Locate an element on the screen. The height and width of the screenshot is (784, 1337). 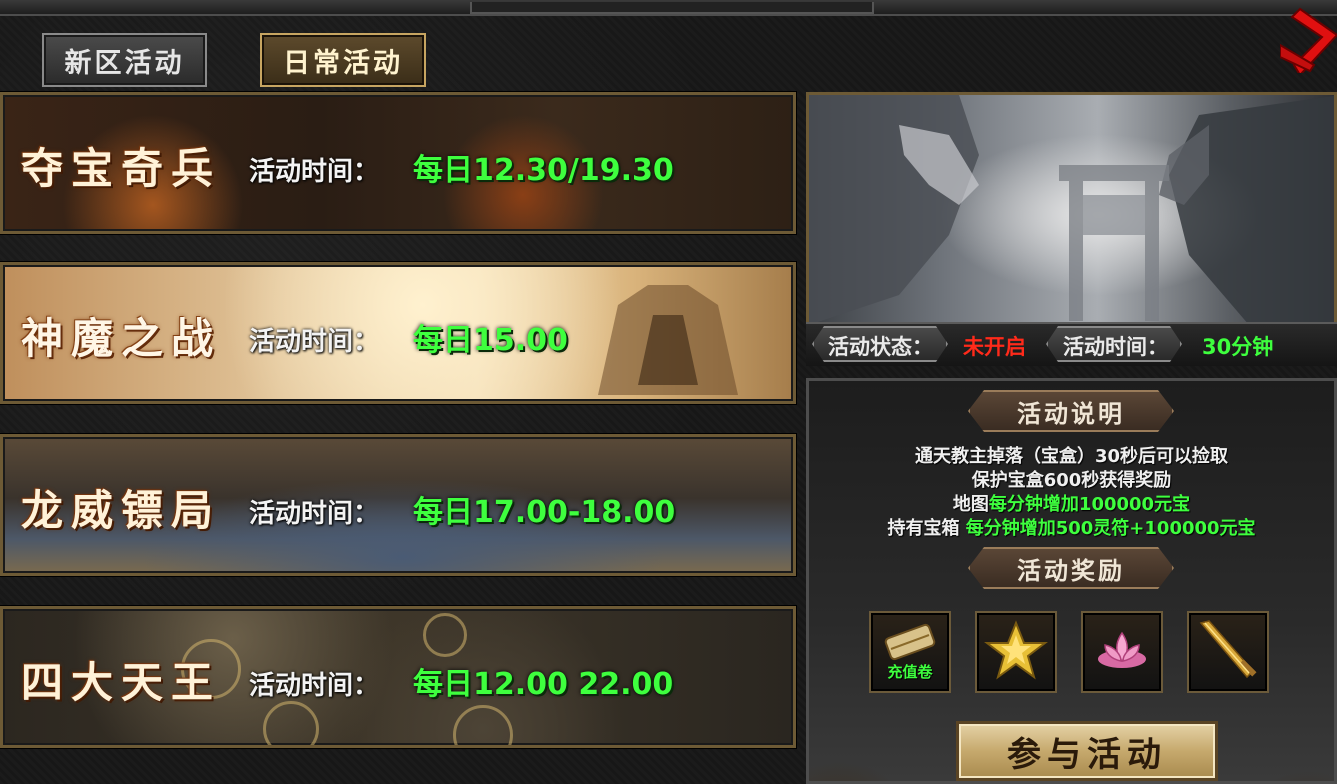
activity-banner-treasure-raiders: 夺宝奇兵 活动时间： 每日12.30/19.30 is located at coordinates (398, 163).